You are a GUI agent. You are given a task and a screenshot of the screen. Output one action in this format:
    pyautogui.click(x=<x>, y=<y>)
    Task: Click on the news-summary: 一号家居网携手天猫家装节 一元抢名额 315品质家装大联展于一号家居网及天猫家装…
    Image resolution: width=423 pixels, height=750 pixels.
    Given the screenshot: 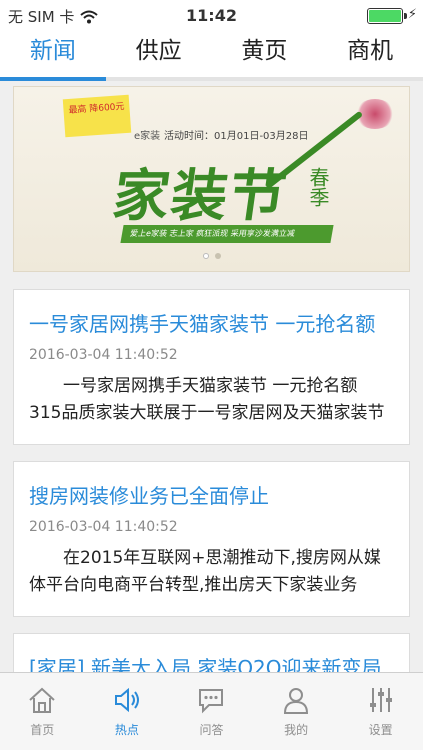 What is the action you would take?
    pyautogui.click(x=207, y=399)
    